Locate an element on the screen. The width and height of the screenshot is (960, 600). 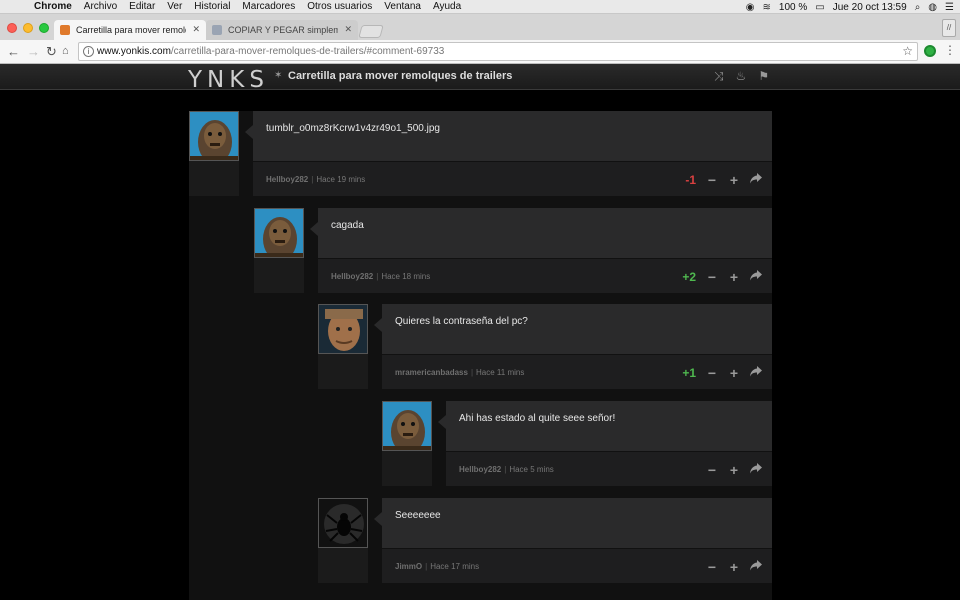
minimize-window-button is located at coordinates (28, 28).